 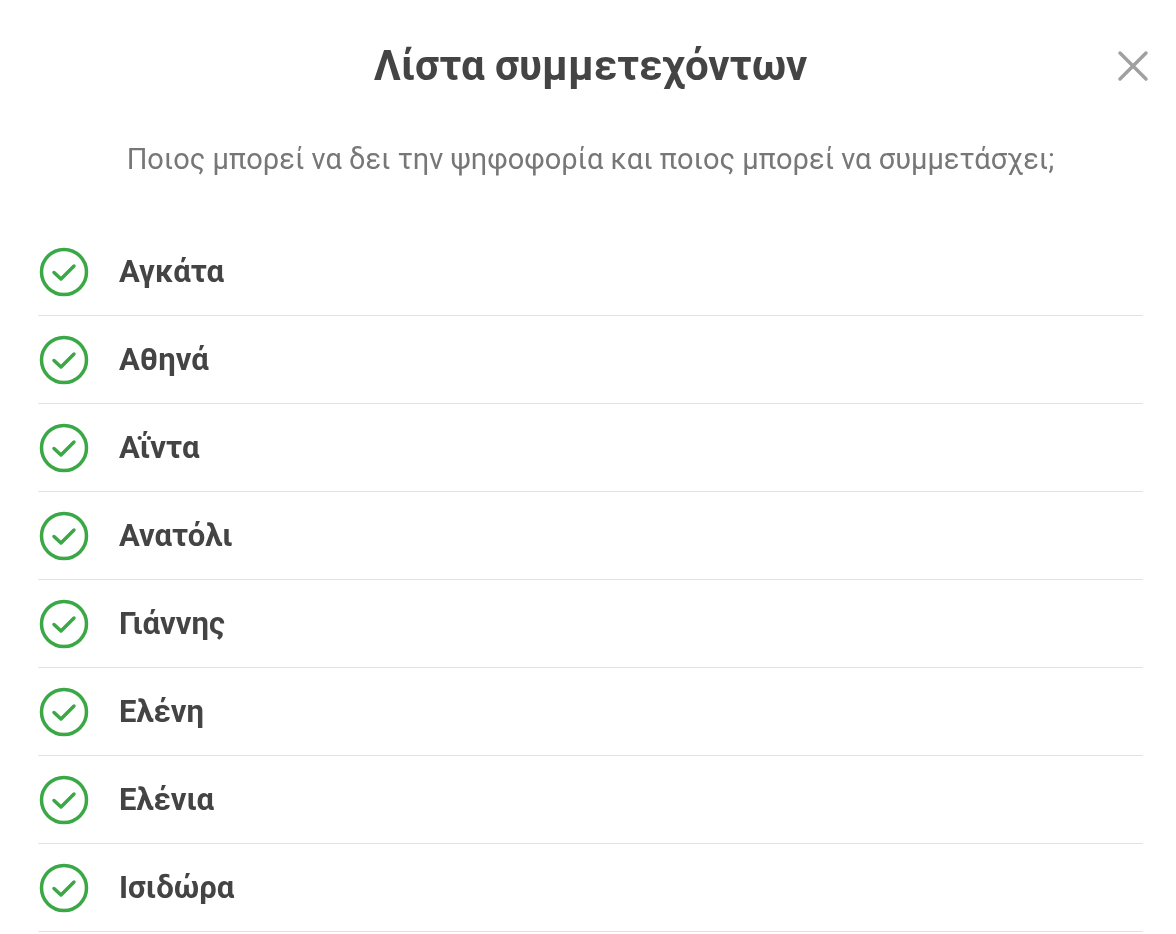 What do you see at coordinates (159, 447) in the screenshot?
I see `participant-name: Αΐντα` at bounding box center [159, 447].